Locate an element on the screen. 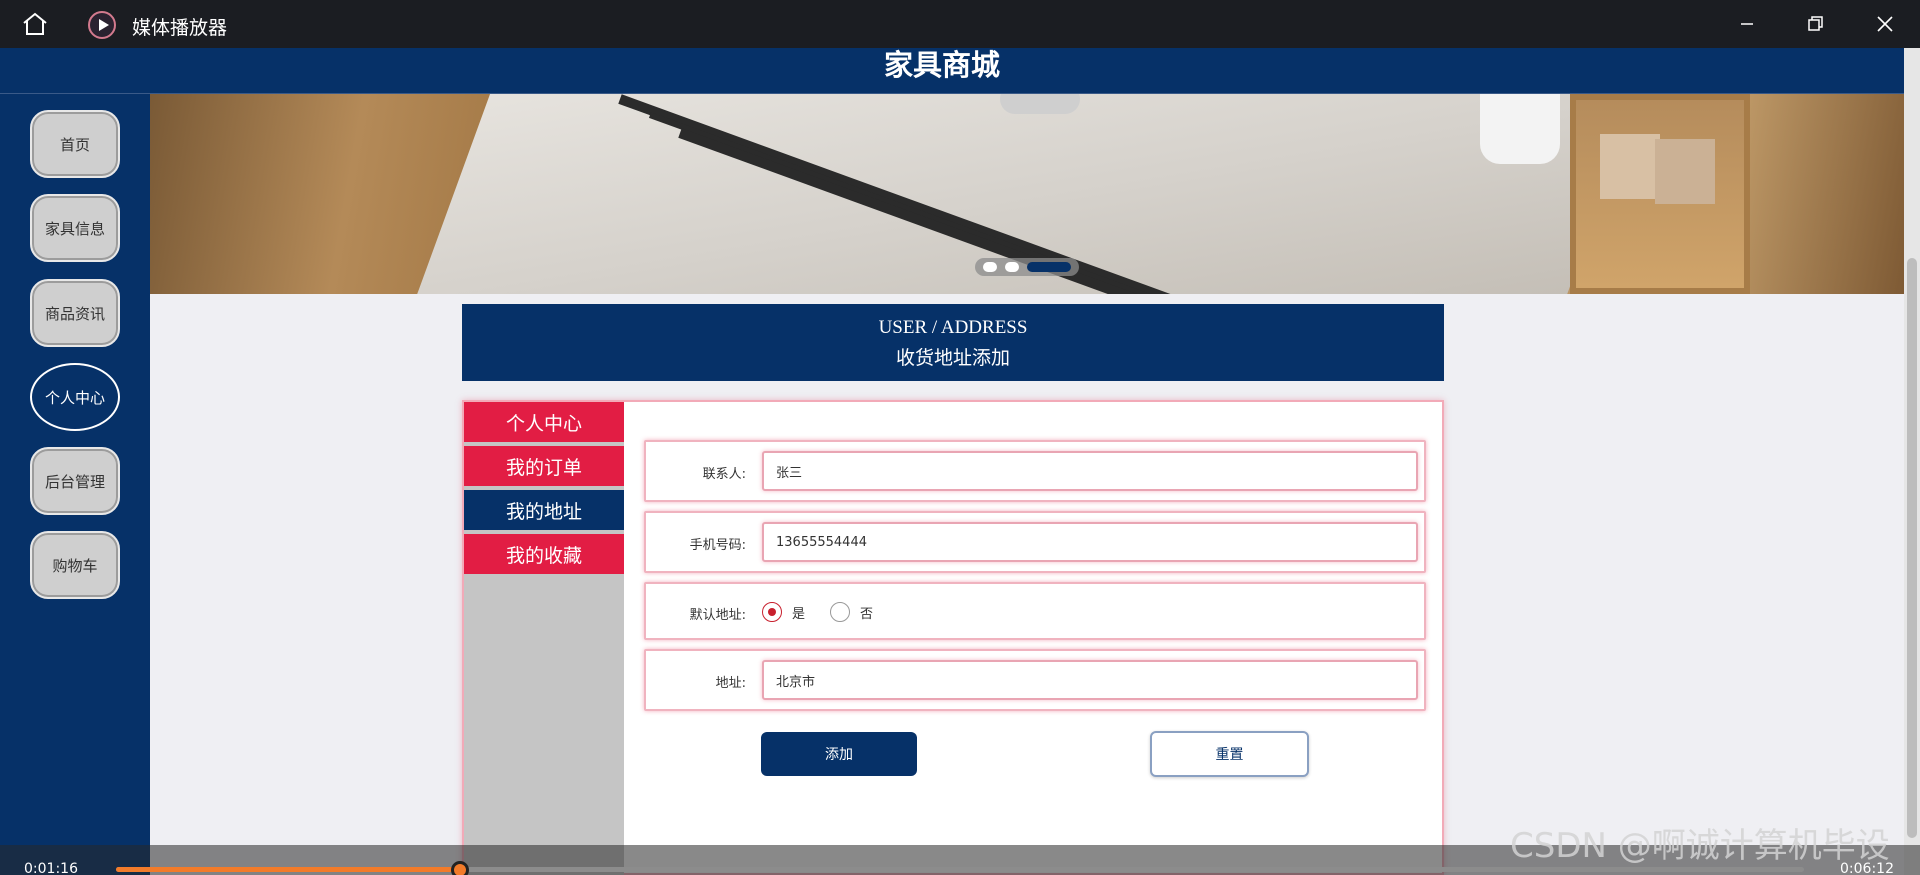  current-time: 0:01:16 is located at coordinates (51, 868).